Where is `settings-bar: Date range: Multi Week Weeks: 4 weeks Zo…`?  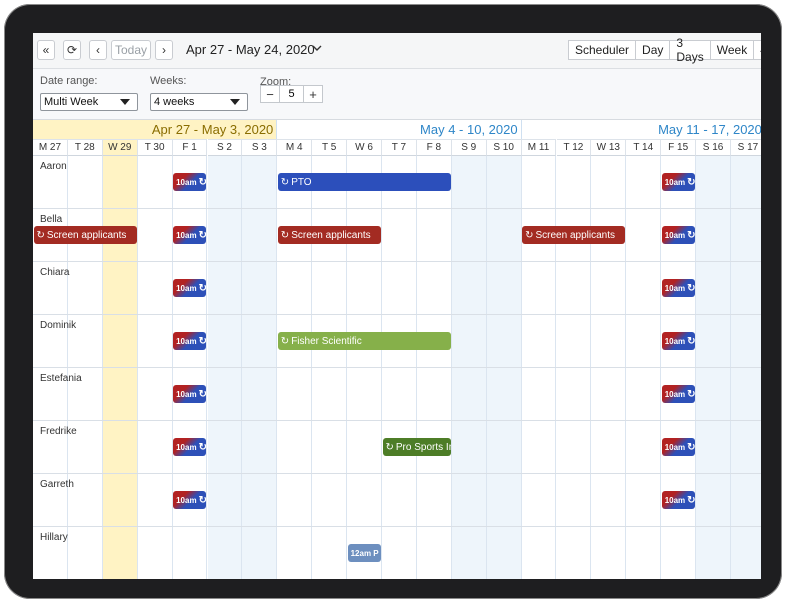
settings-bar: Date range: Multi Week Weeks: 4 weeks Zo… is located at coordinates (397, 94).